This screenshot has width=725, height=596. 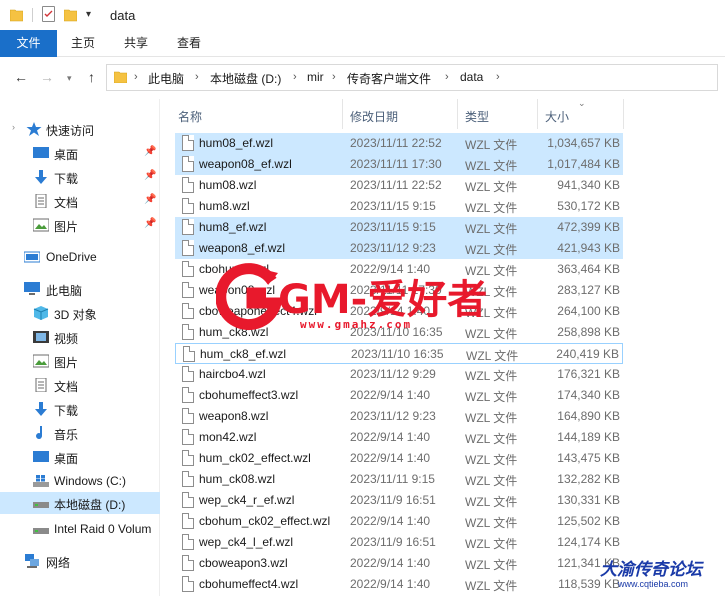 What do you see at coordinates (80, 201) in the screenshot?
I see `sidebar-item-documents: 文档 📌` at bounding box center [80, 201].